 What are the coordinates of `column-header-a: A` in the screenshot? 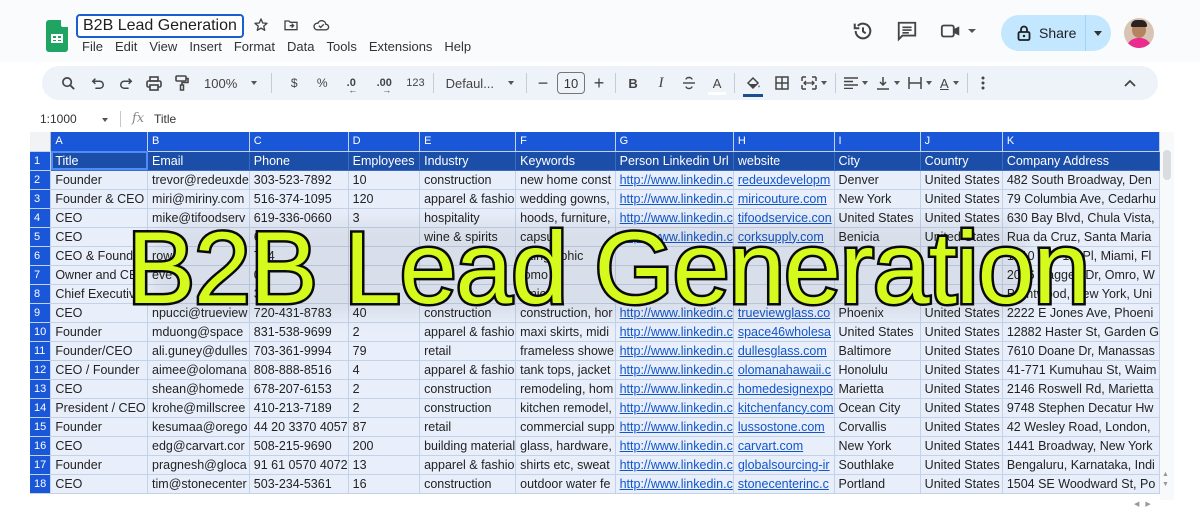 It's located at (99, 142).